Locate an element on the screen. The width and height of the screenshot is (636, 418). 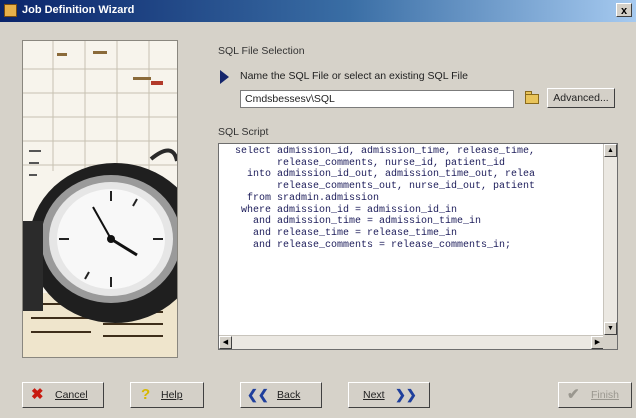
sql-file-selection-label: SQL File Selection is located at coordinates (261, 51).